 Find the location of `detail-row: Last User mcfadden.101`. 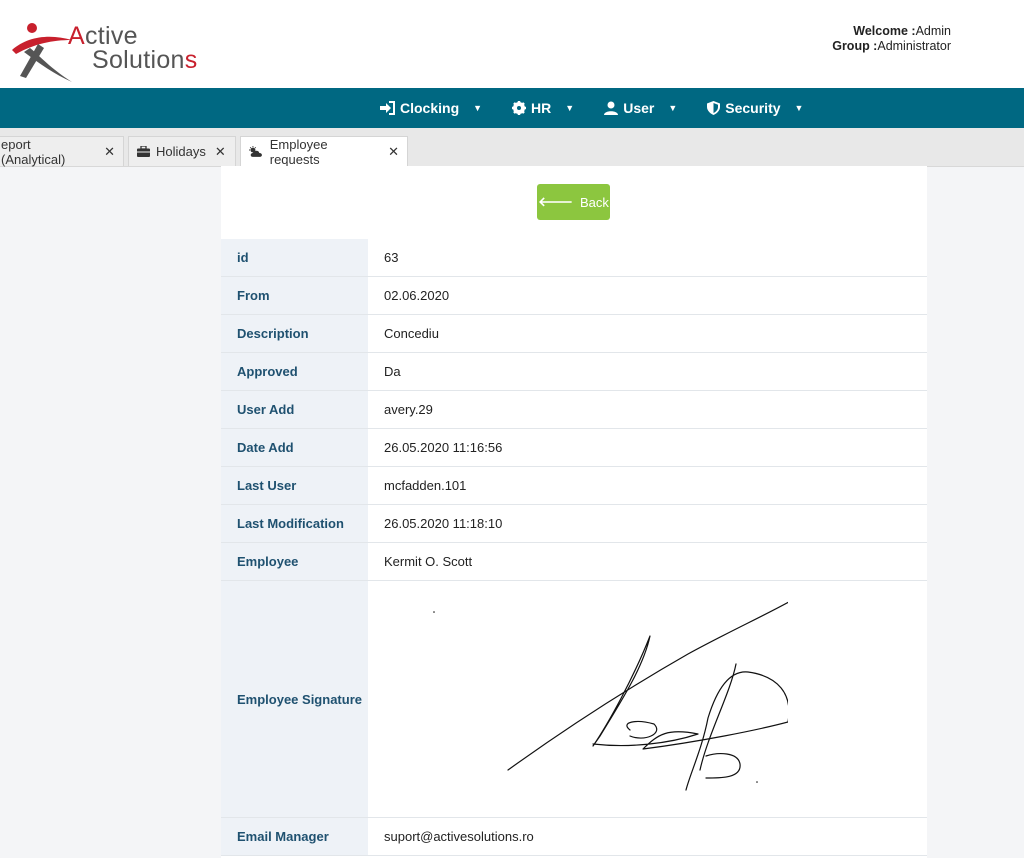

detail-row: Last User mcfadden.101 is located at coordinates (574, 485).